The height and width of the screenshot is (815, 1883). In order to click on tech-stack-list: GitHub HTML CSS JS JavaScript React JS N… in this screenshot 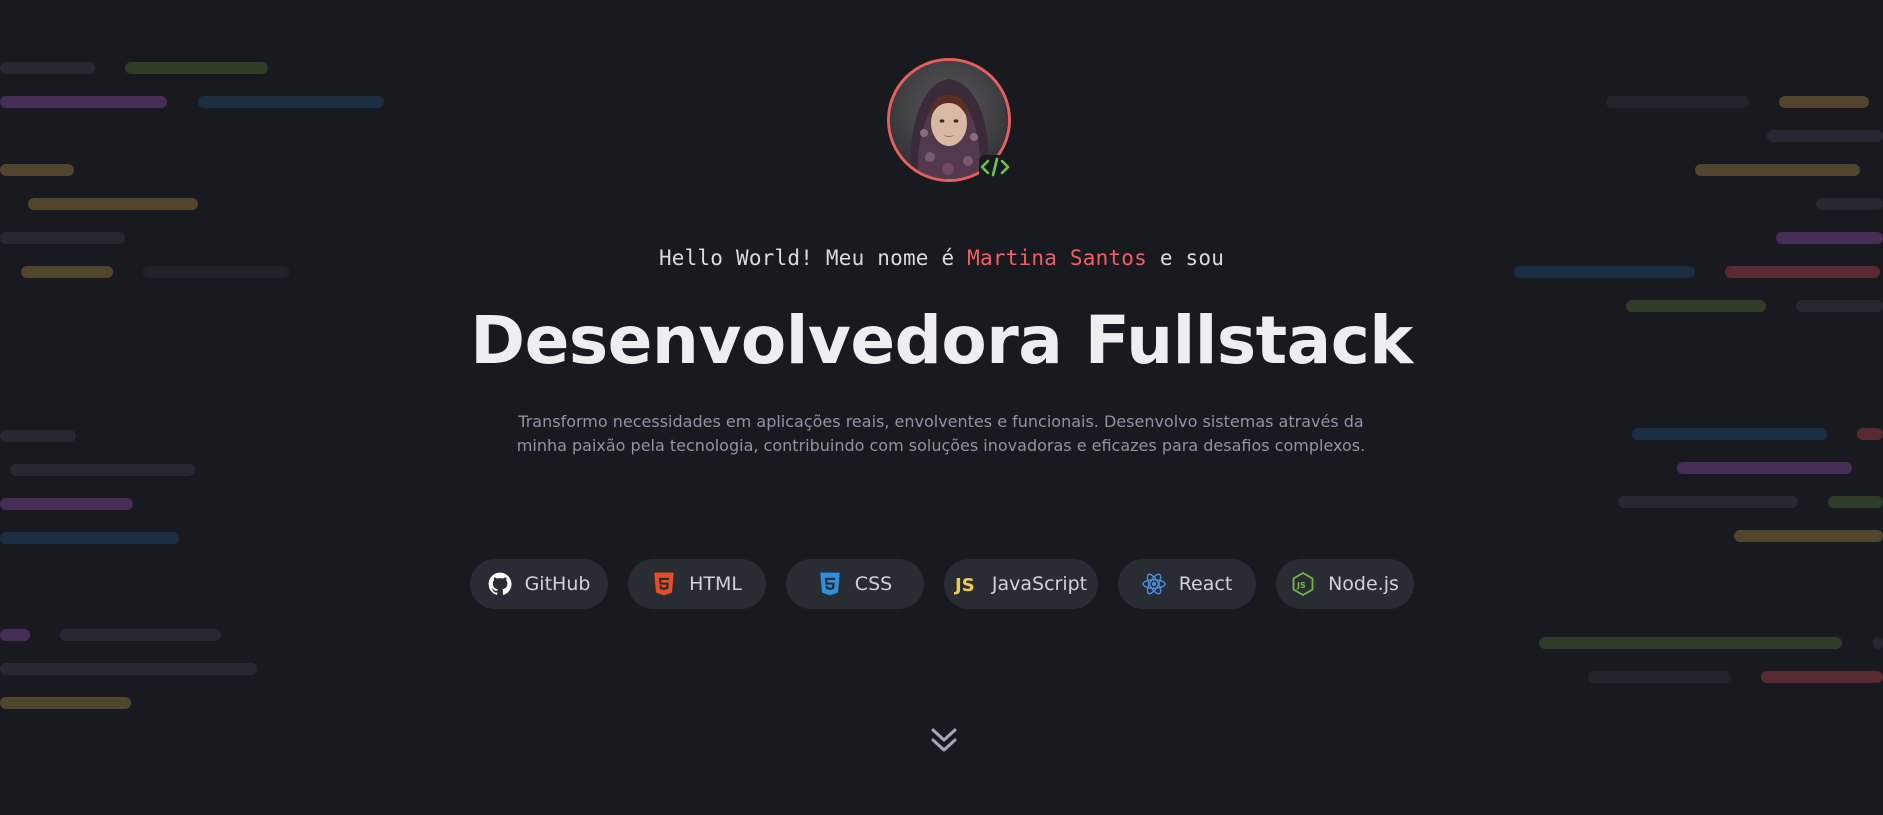, I will do `click(941, 584)`.